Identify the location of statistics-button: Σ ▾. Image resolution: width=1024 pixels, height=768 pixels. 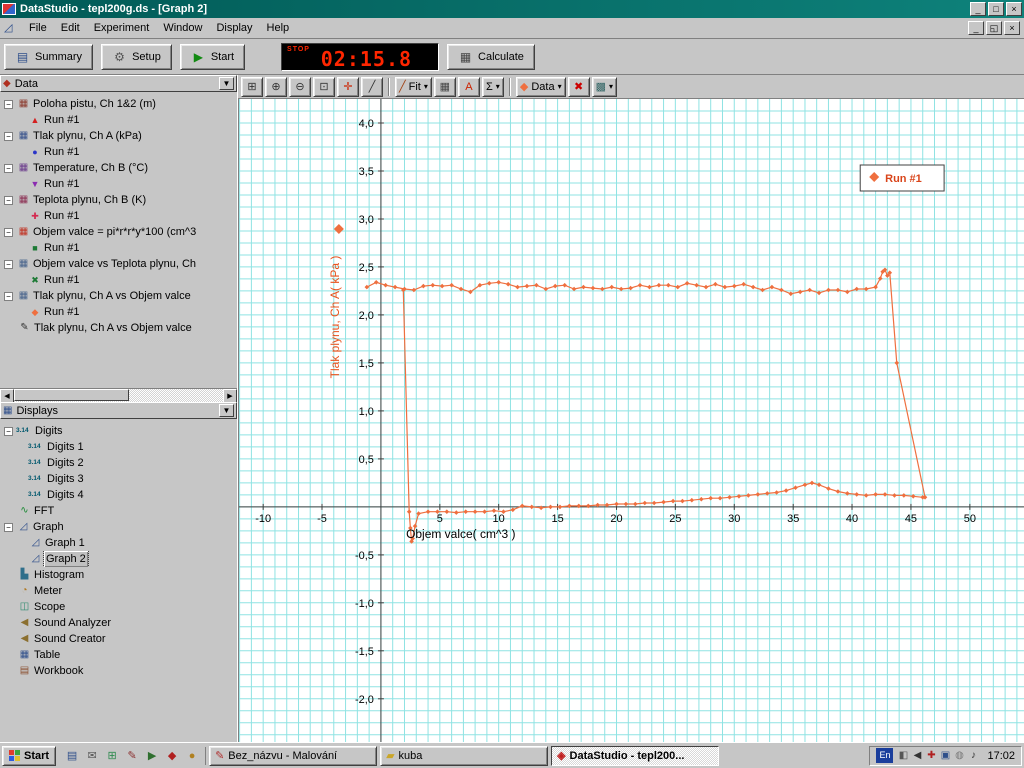
(492, 86).